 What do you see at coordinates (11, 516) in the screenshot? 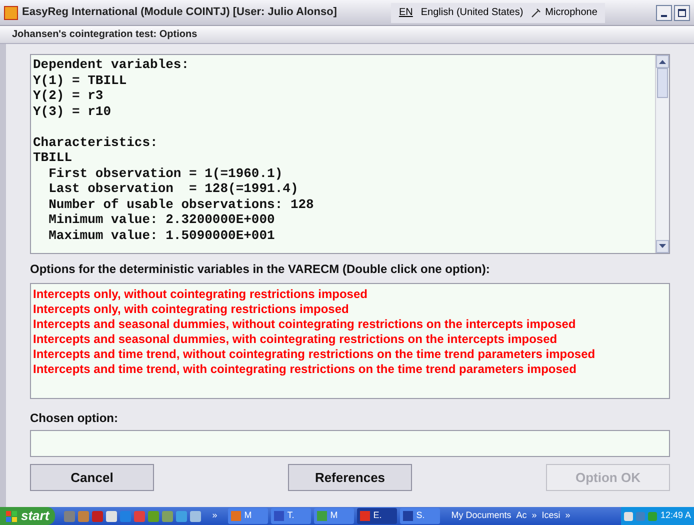
I see `windows-flag-icon` at bounding box center [11, 516].